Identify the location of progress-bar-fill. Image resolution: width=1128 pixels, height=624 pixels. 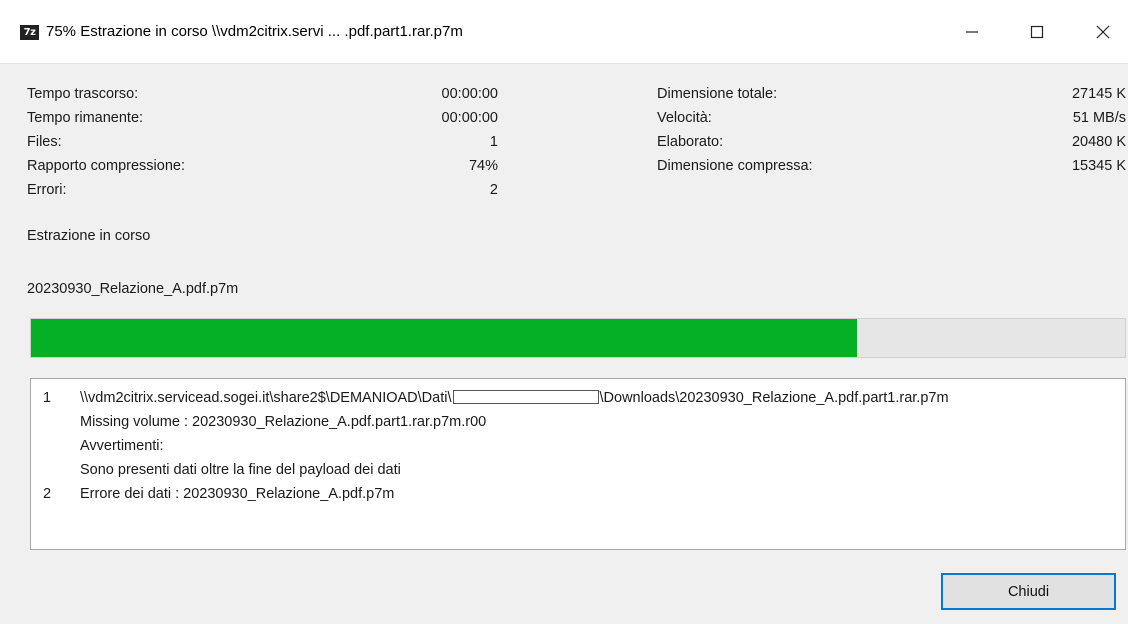
(444, 338).